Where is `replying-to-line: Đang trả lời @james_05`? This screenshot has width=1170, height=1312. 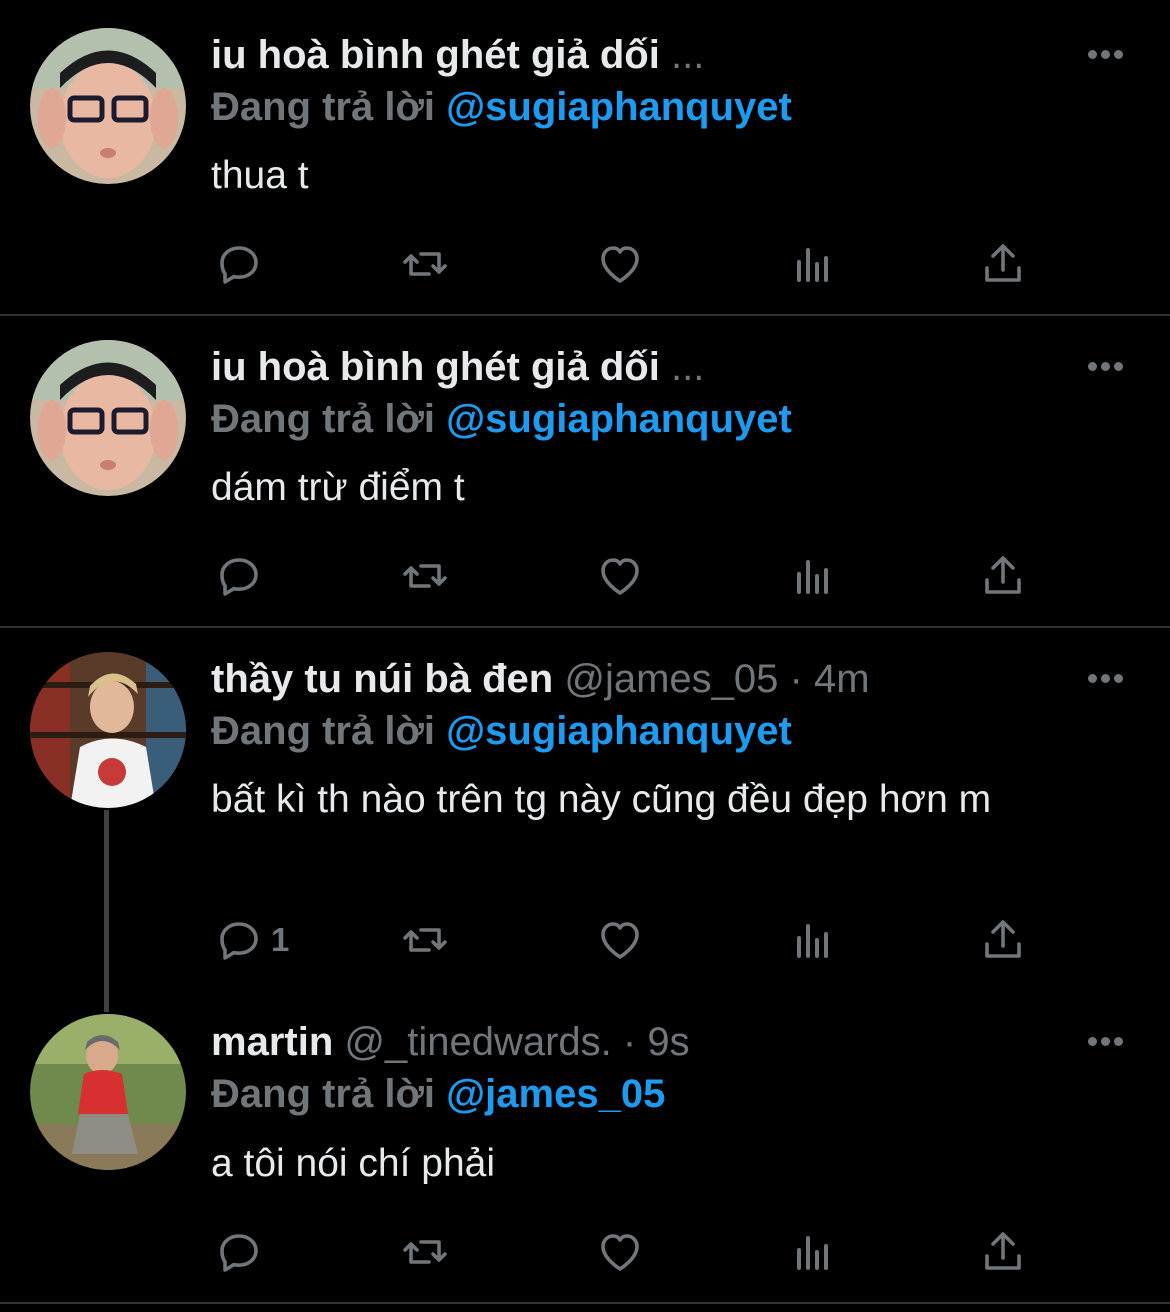 replying-to-line: Đang trả lời @james_05 is located at coordinates (438, 1094).